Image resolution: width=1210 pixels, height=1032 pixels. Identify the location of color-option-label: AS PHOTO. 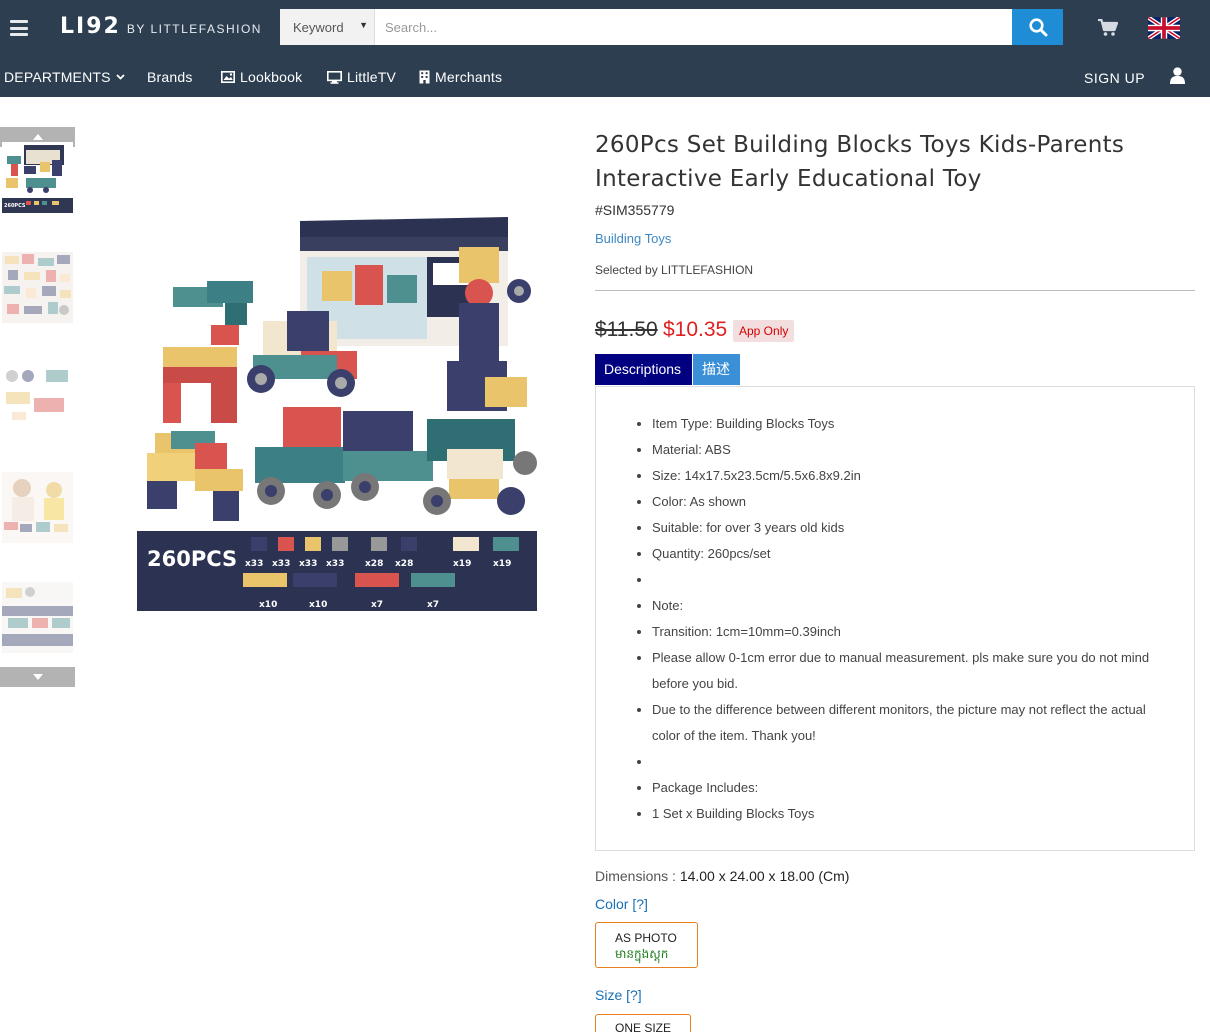
(646, 938).